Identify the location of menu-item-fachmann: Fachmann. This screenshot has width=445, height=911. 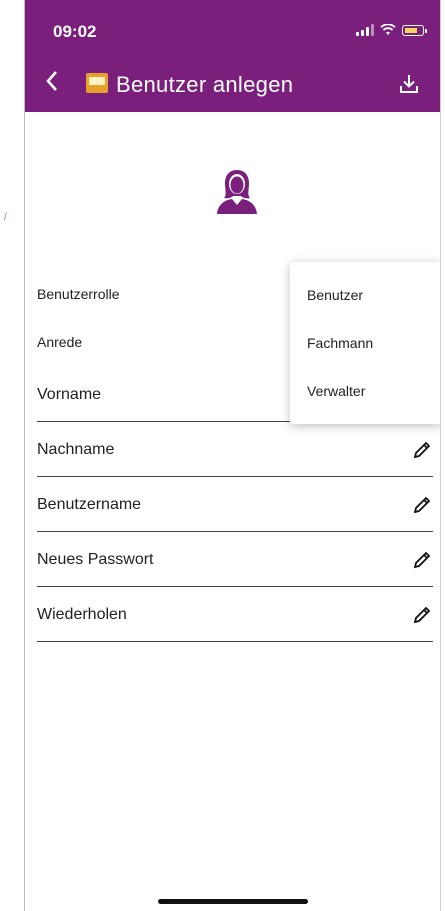
(340, 343).